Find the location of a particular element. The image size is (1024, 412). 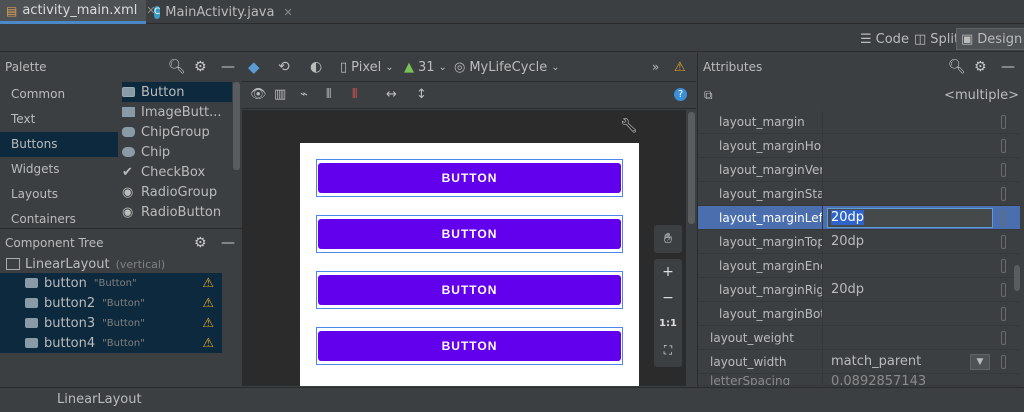

attr-row: letterSpacing 0.0892857143 is located at coordinates (859, 380).